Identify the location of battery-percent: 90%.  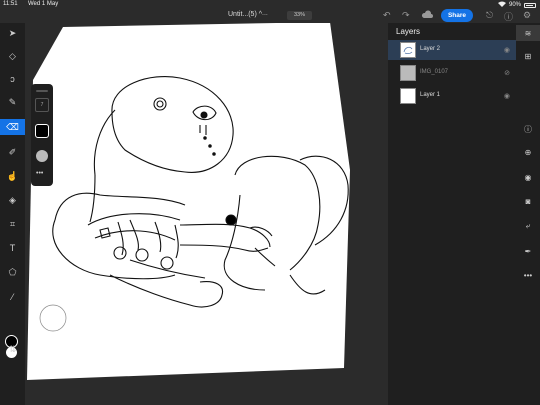
(514, 5).